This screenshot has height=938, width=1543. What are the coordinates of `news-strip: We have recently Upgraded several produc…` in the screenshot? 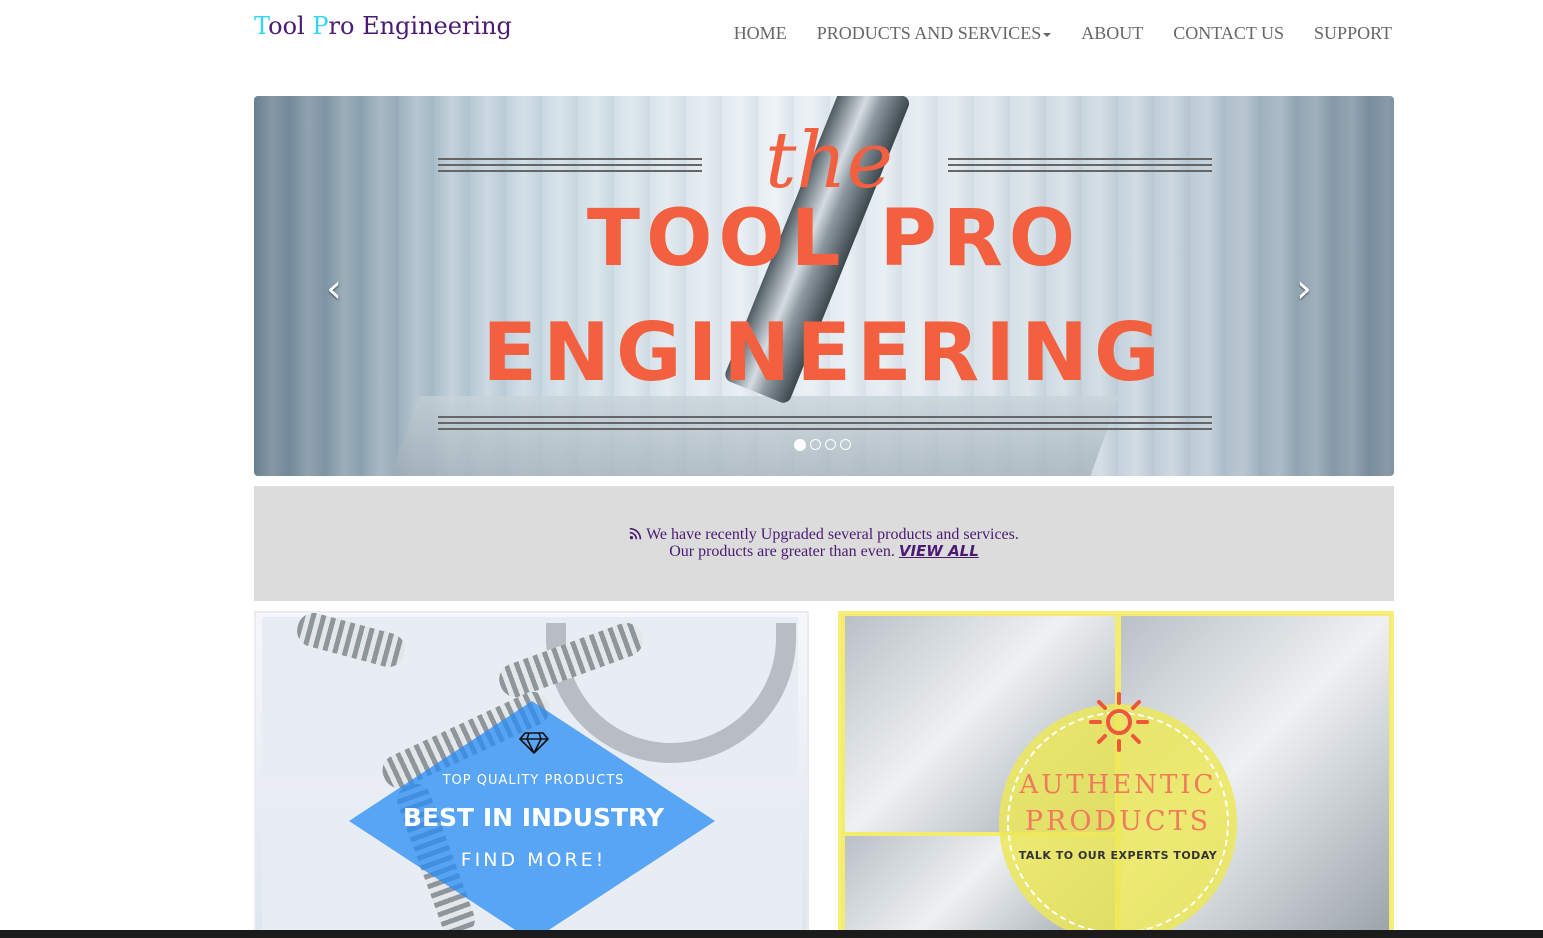 It's located at (824, 543).